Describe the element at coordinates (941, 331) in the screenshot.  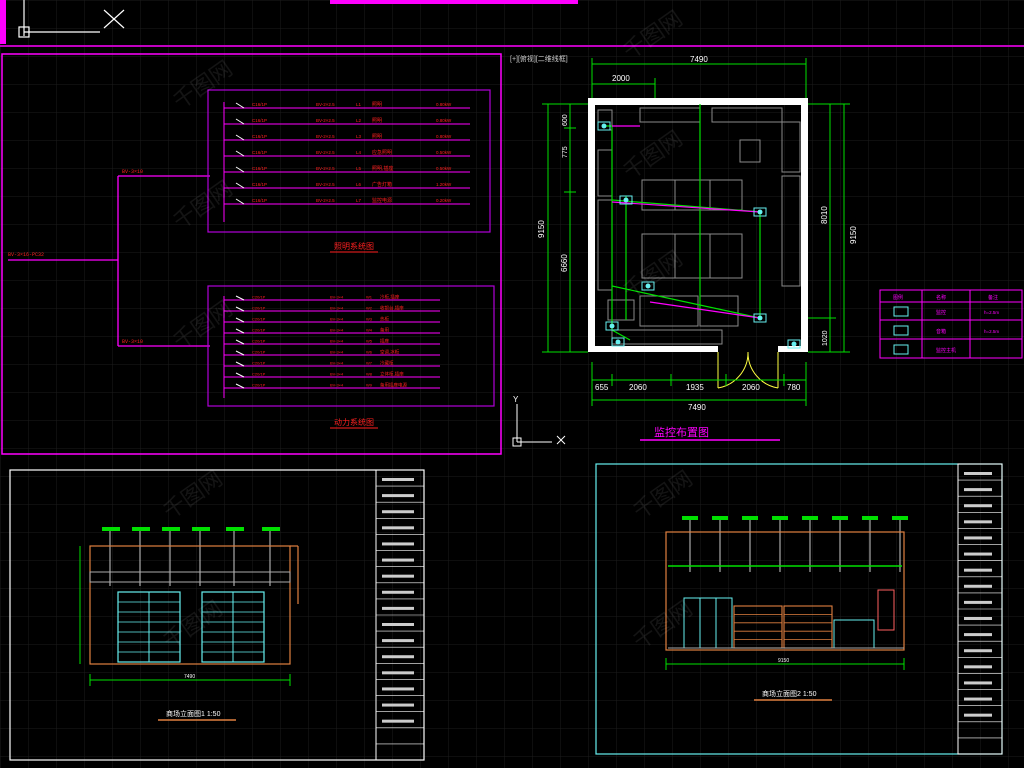
I see `legend-name: 音箱` at that location.